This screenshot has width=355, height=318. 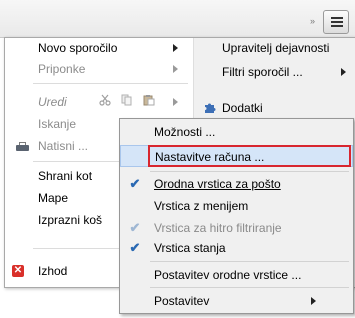 What do you see at coordinates (53, 198) in the screenshot?
I see `menu-item-folders: Mape` at bounding box center [53, 198].